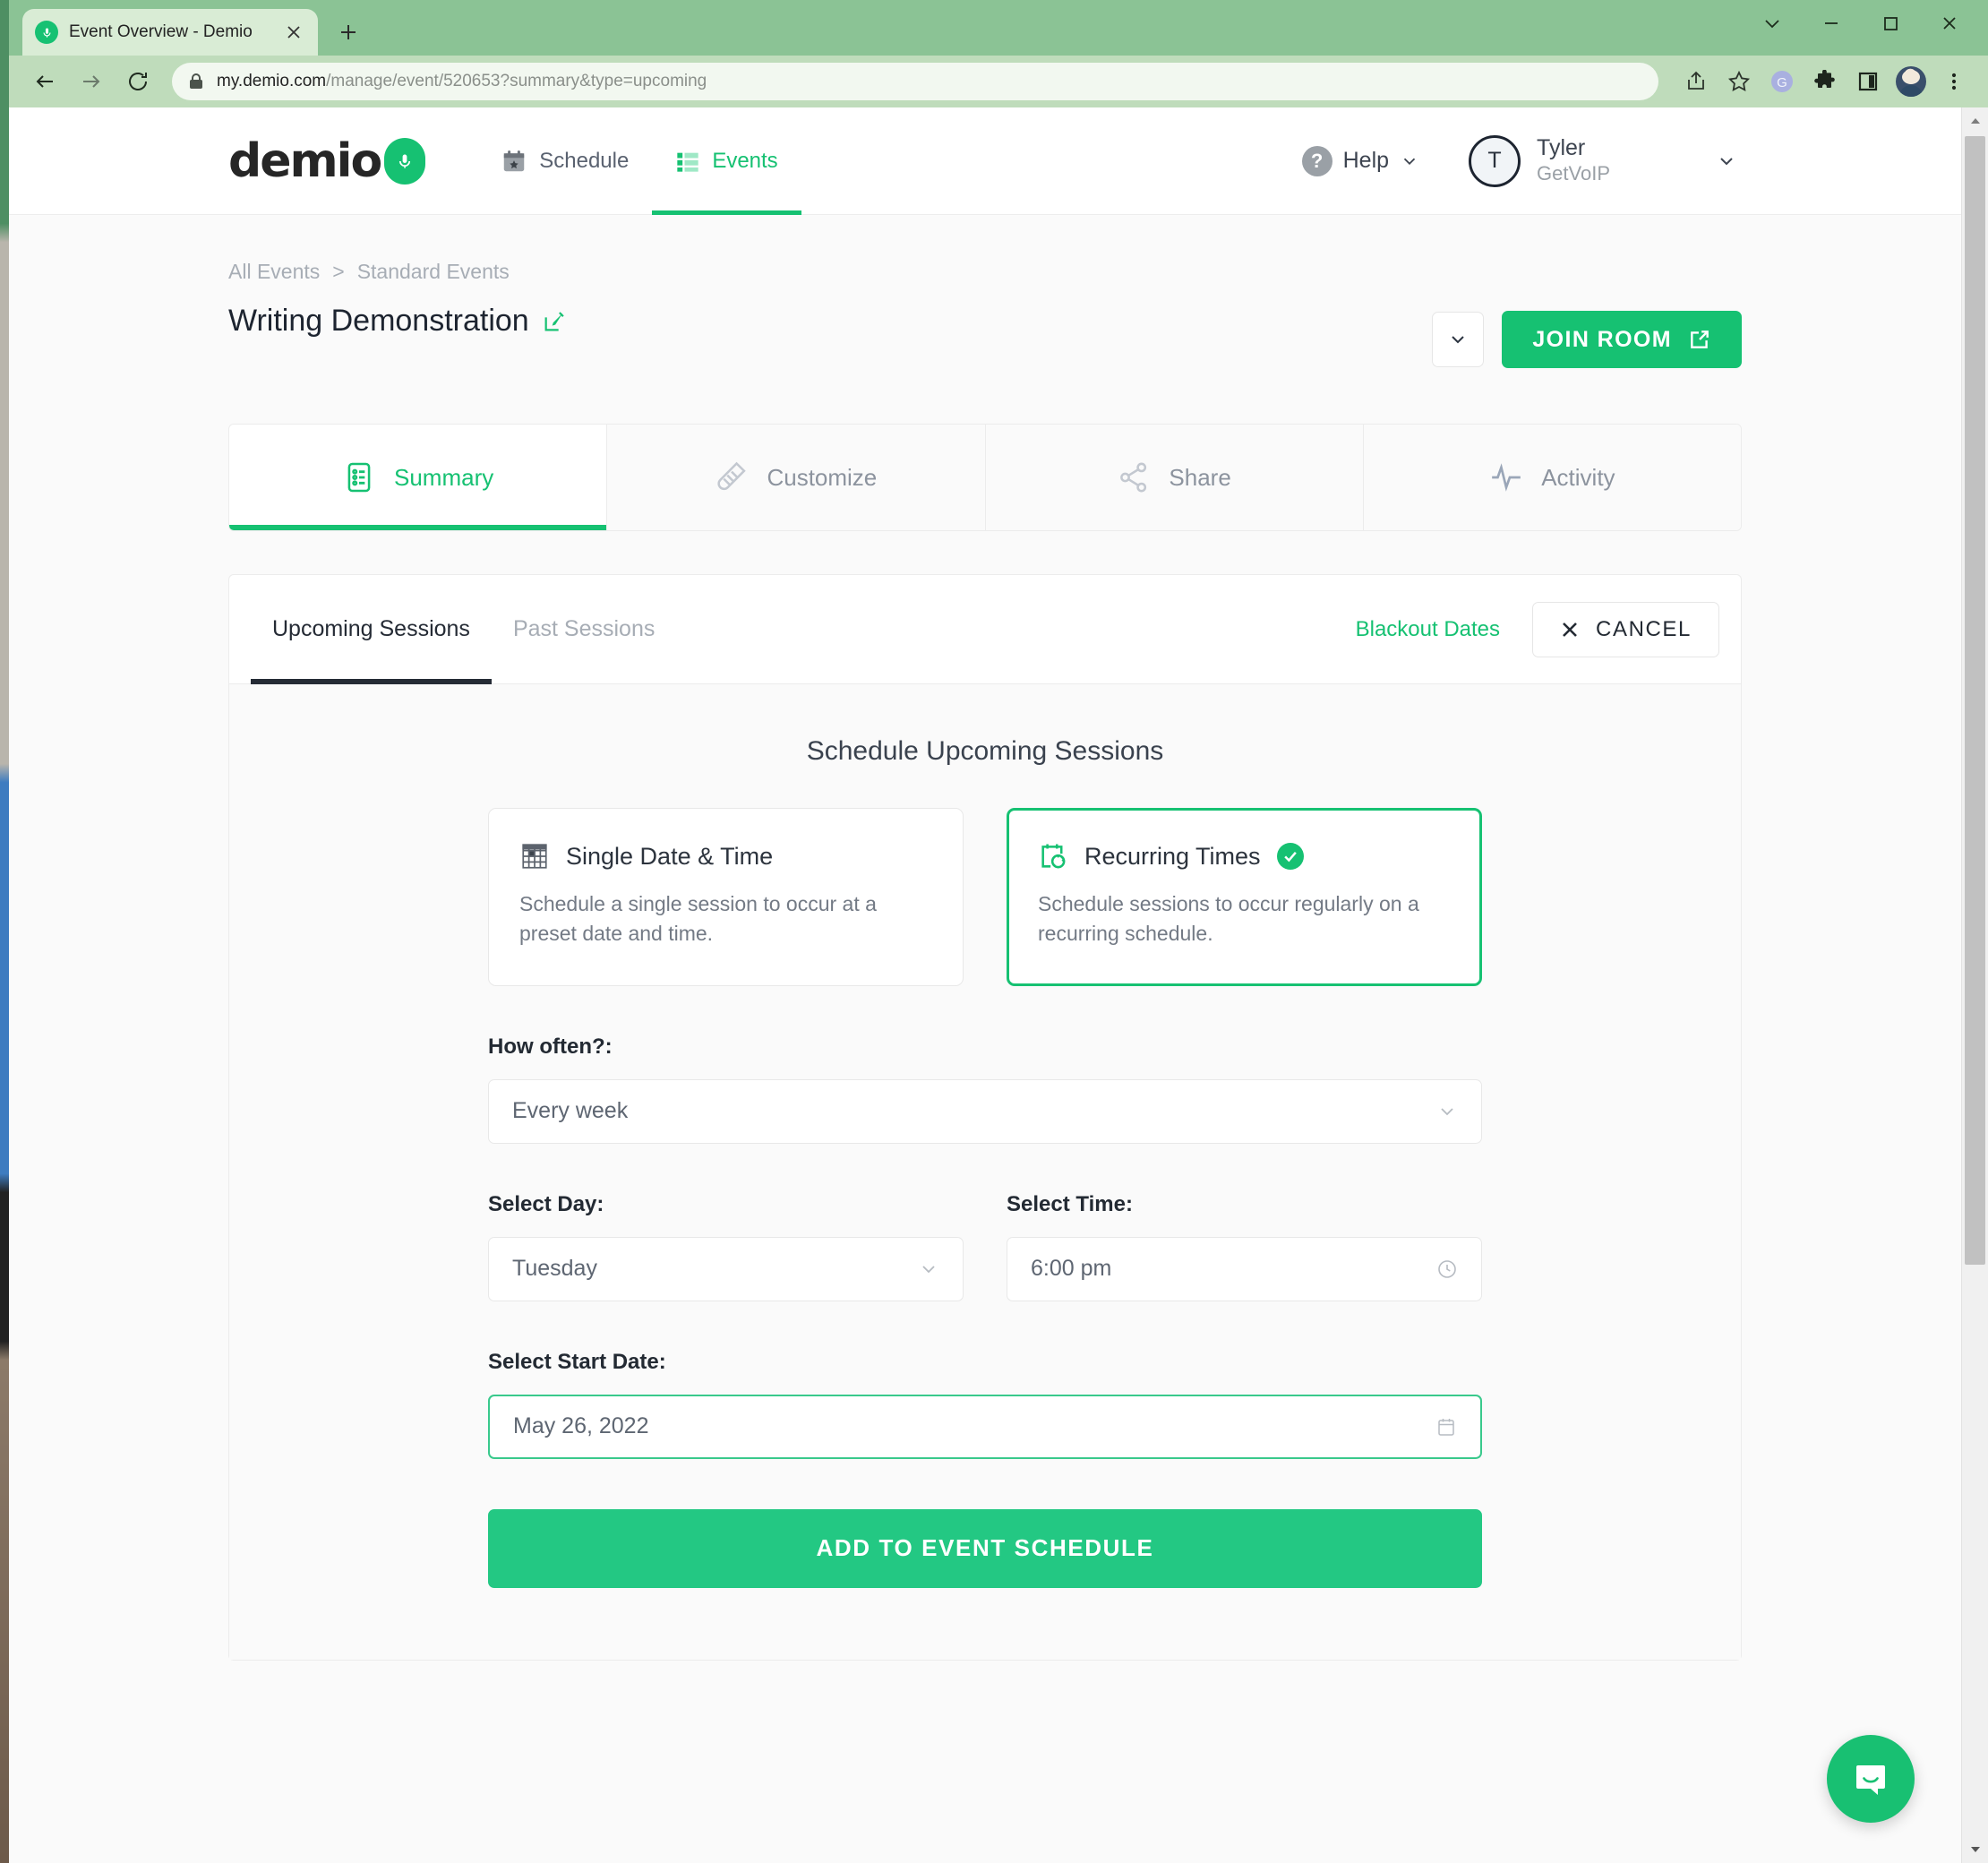  What do you see at coordinates (1911, 82) in the screenshot?
I see `profile-avatar` at bounding box center [1911, 82].